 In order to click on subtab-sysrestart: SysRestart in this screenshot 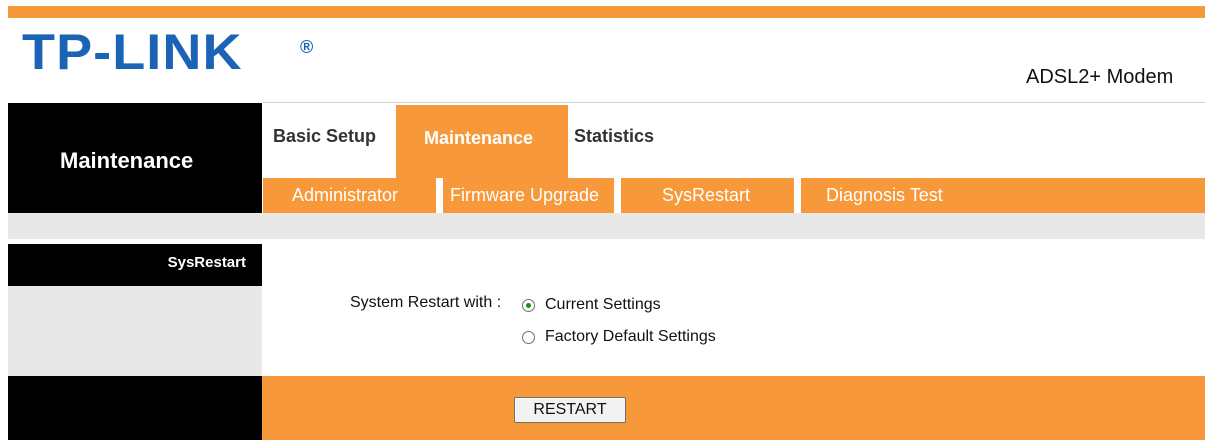, I will do `click(706, 195)`.